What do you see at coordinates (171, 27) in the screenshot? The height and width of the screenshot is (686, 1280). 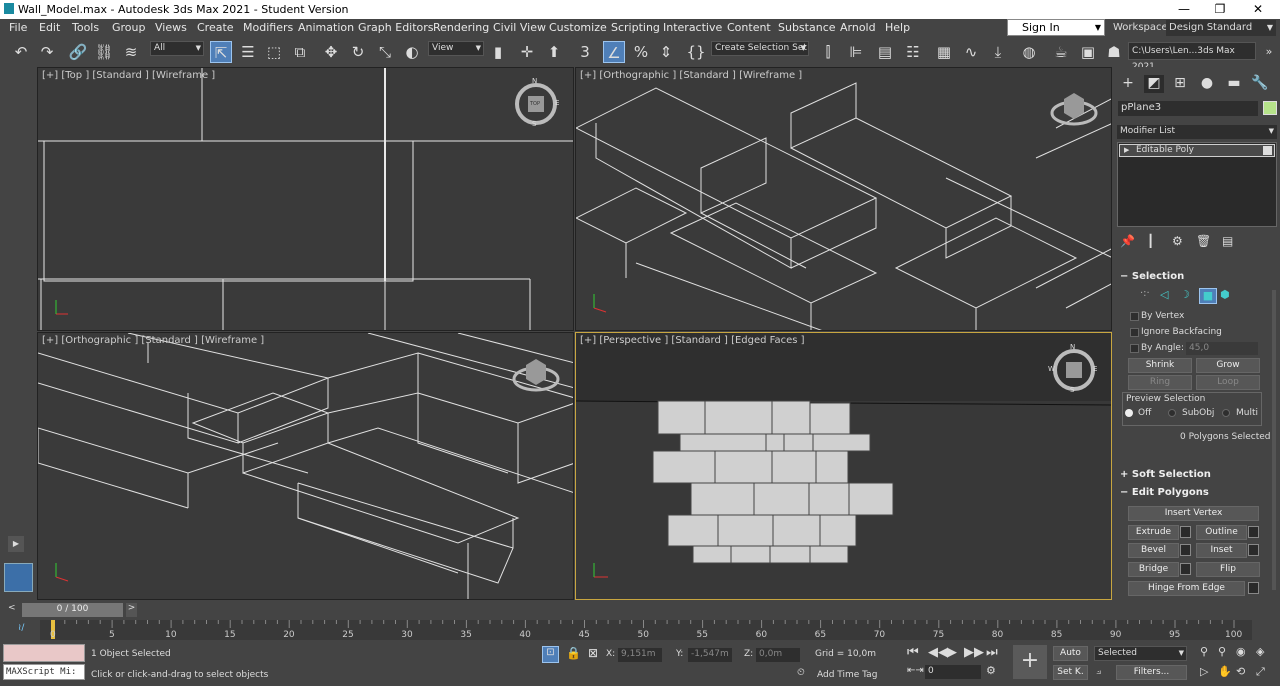 I see `menu-views: Views` at bounding box center [171, 27].